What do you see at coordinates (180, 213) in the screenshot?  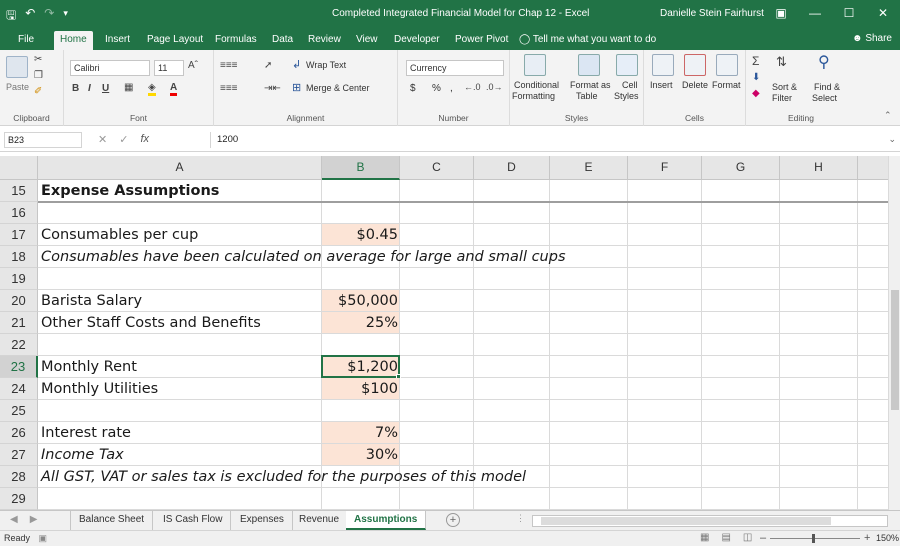 I see `cell-a16` at bounding box center [180, 213].